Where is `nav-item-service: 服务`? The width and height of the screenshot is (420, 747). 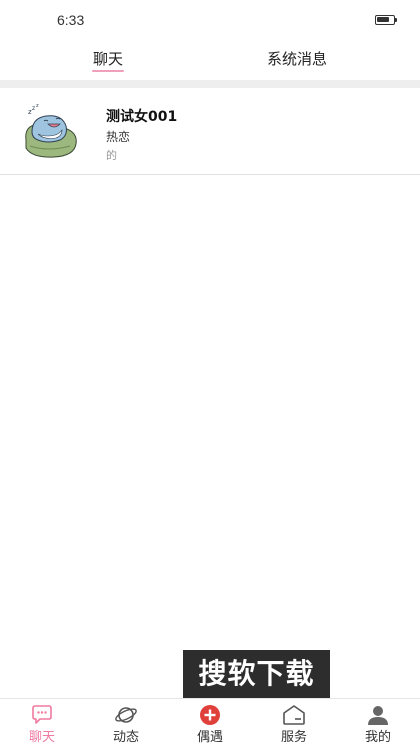
nav-item-service: 服务 is located at coordinates (294, 723).